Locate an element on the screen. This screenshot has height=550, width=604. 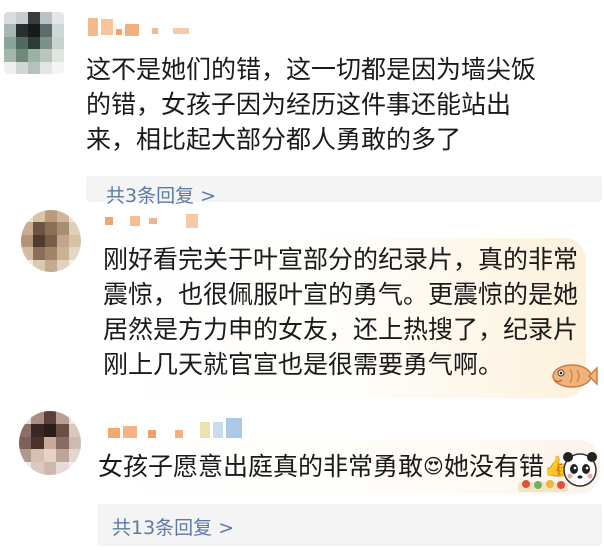
view-replies-link: 共13条回复 > is located at coordinates (173, 526).